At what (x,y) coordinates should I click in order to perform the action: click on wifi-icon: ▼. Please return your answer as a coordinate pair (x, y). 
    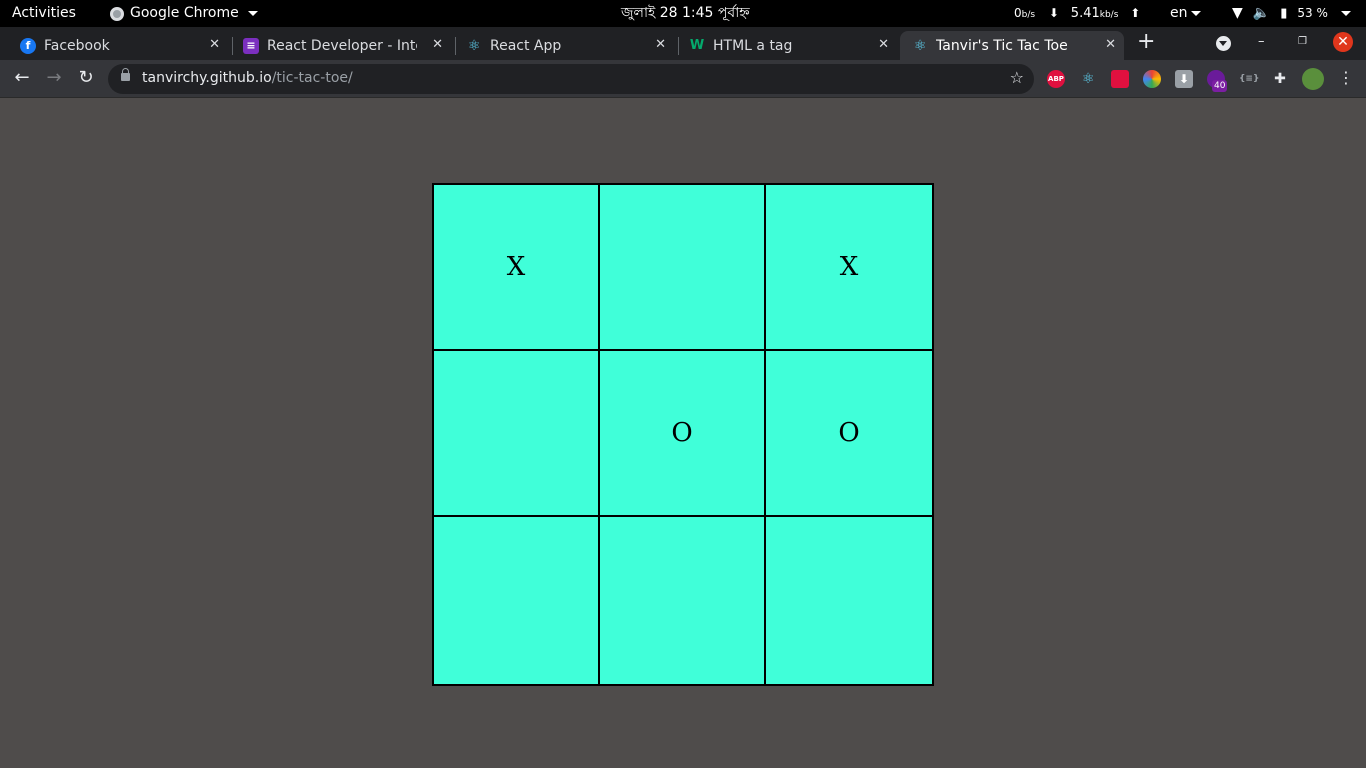
    Looking at the image, I should click on (1237, 13).